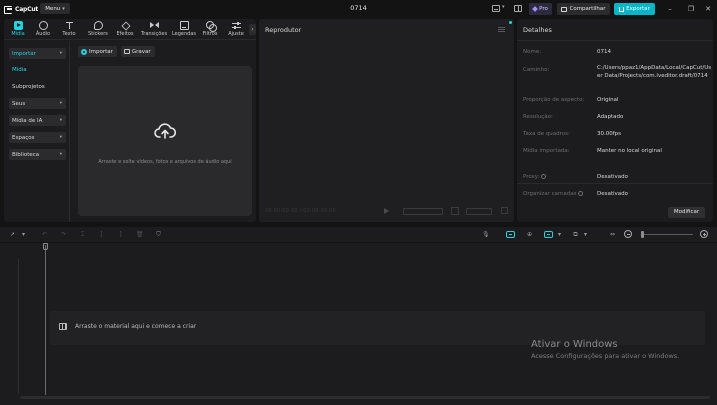  Describe the element at coordinates (26, 154) in the screenshot. I see `sidebar-item-label: Biblioteca` at that location.